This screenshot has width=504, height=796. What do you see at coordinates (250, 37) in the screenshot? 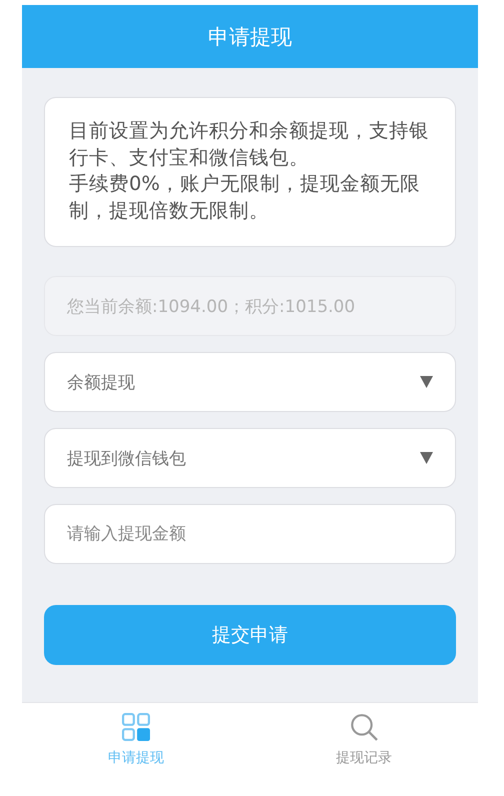
I see `page-title: 申请提现` at bounding box center [250, 37].